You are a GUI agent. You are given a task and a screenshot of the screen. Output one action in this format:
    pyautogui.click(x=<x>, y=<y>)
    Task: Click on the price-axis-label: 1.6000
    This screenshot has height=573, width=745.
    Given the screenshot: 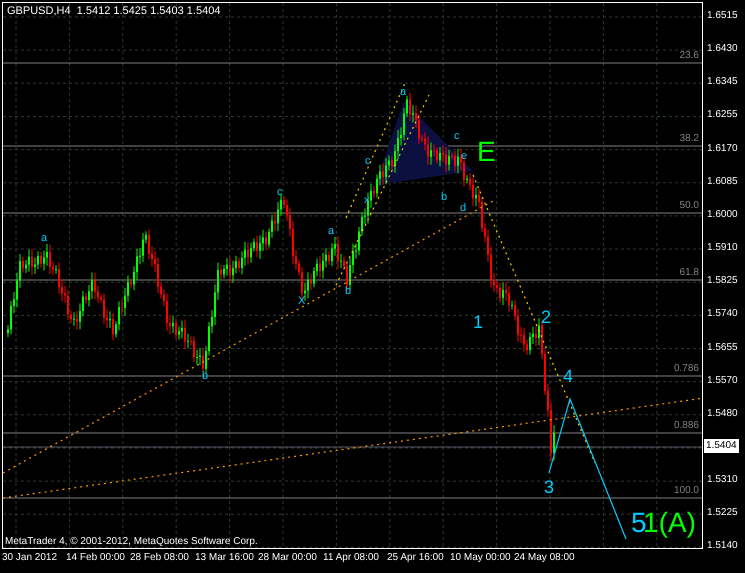 What is the action you would take?
    pyautogui.click(x=722, y=215)
    